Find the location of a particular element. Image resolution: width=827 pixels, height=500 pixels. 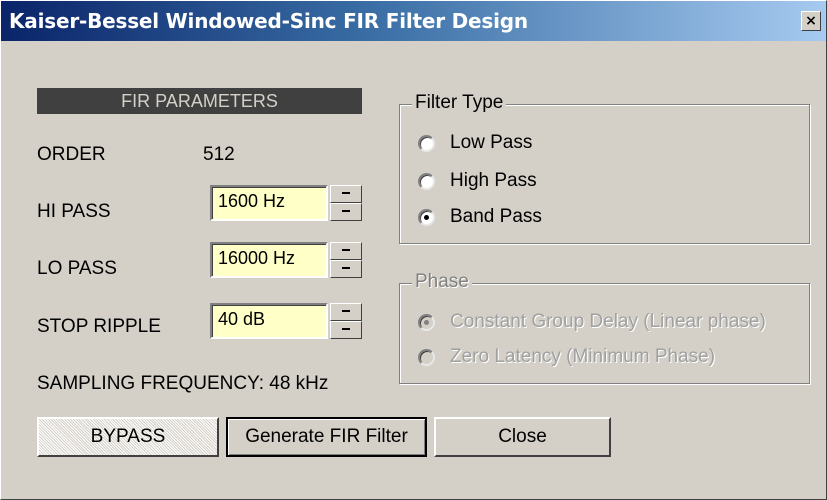

minimum-phase-label: Zero Latency (Minimum Phase) is located at coordinates (582, 357).